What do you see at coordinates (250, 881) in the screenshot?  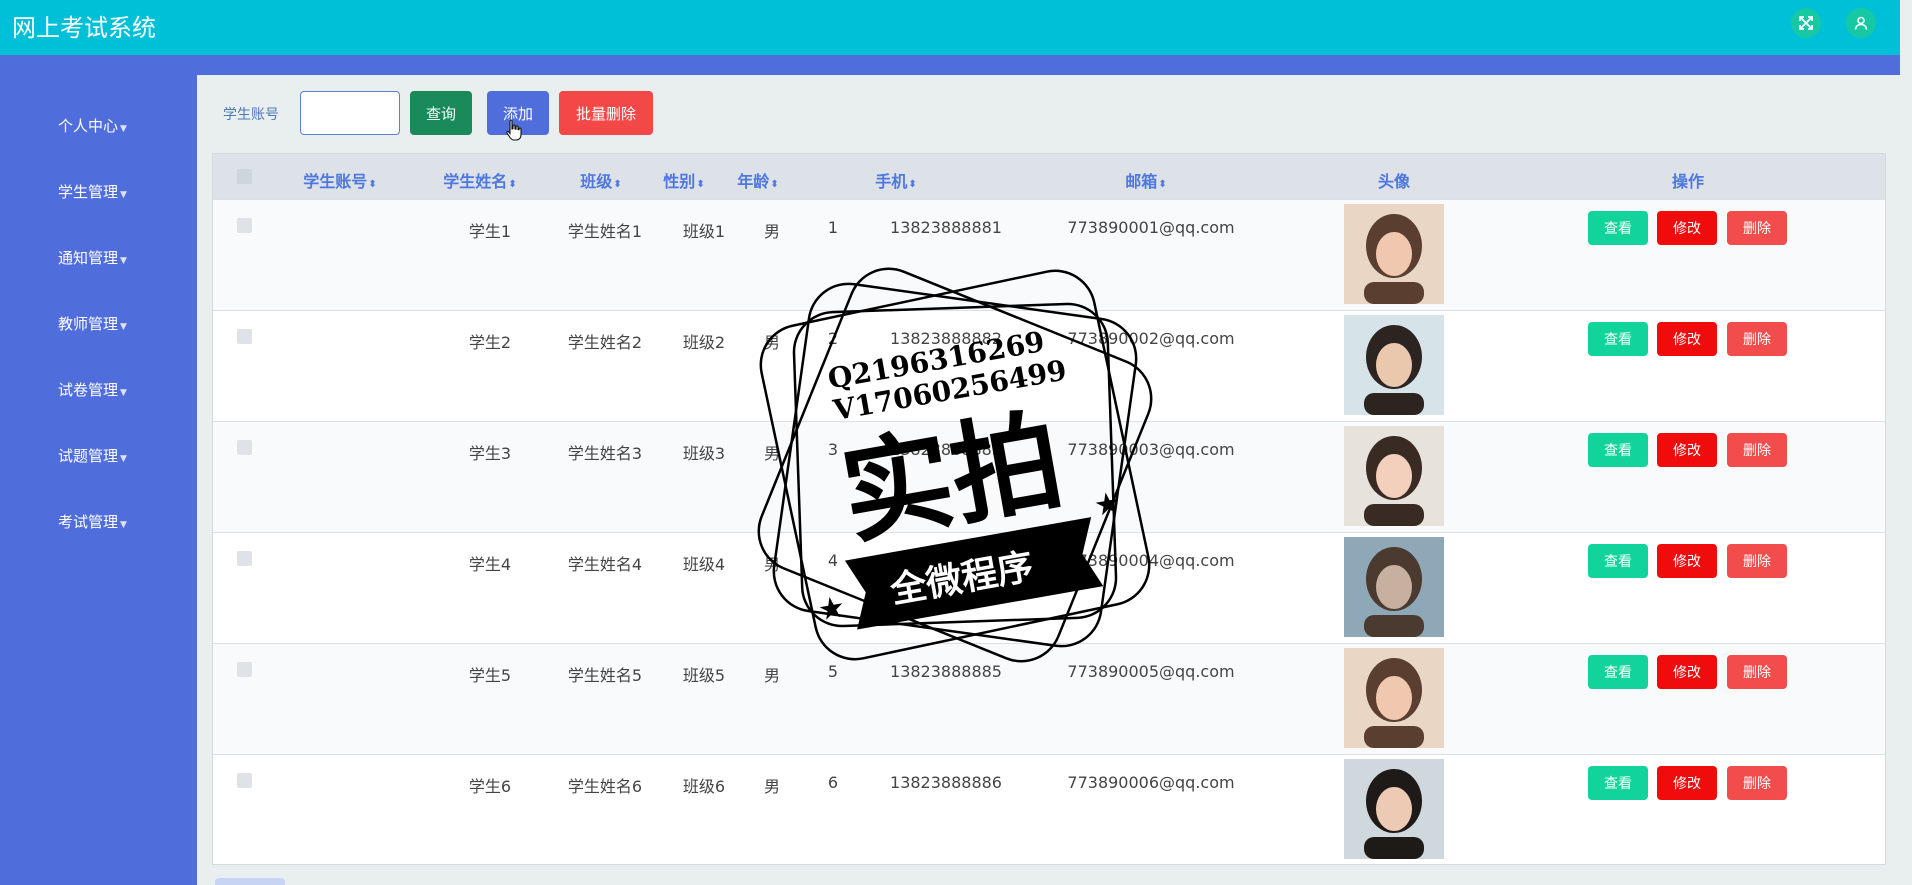 I see `pagination` at bounding box center [250, 881].